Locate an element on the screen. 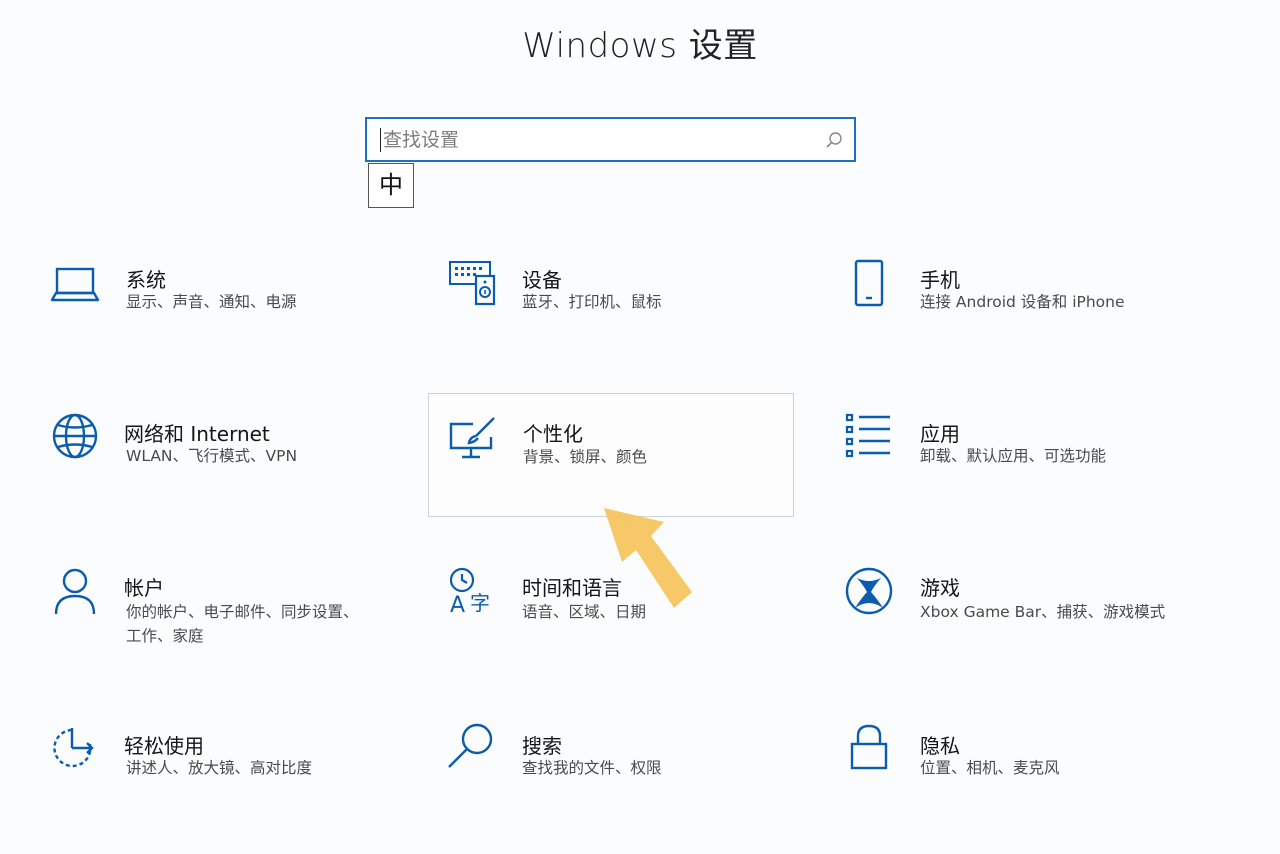  magnifier-icon is located at coordinates (471, 747).